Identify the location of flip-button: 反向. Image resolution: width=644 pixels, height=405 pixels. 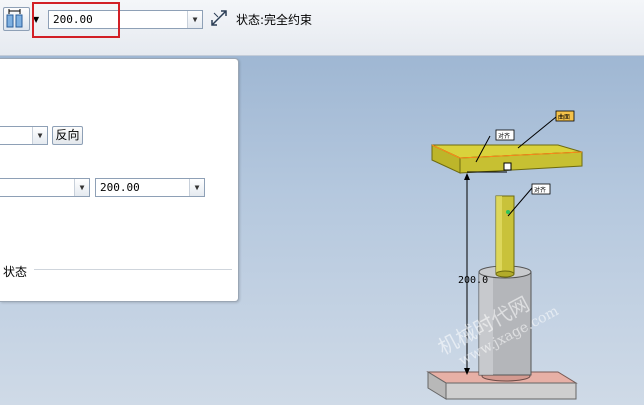
(67, 135).